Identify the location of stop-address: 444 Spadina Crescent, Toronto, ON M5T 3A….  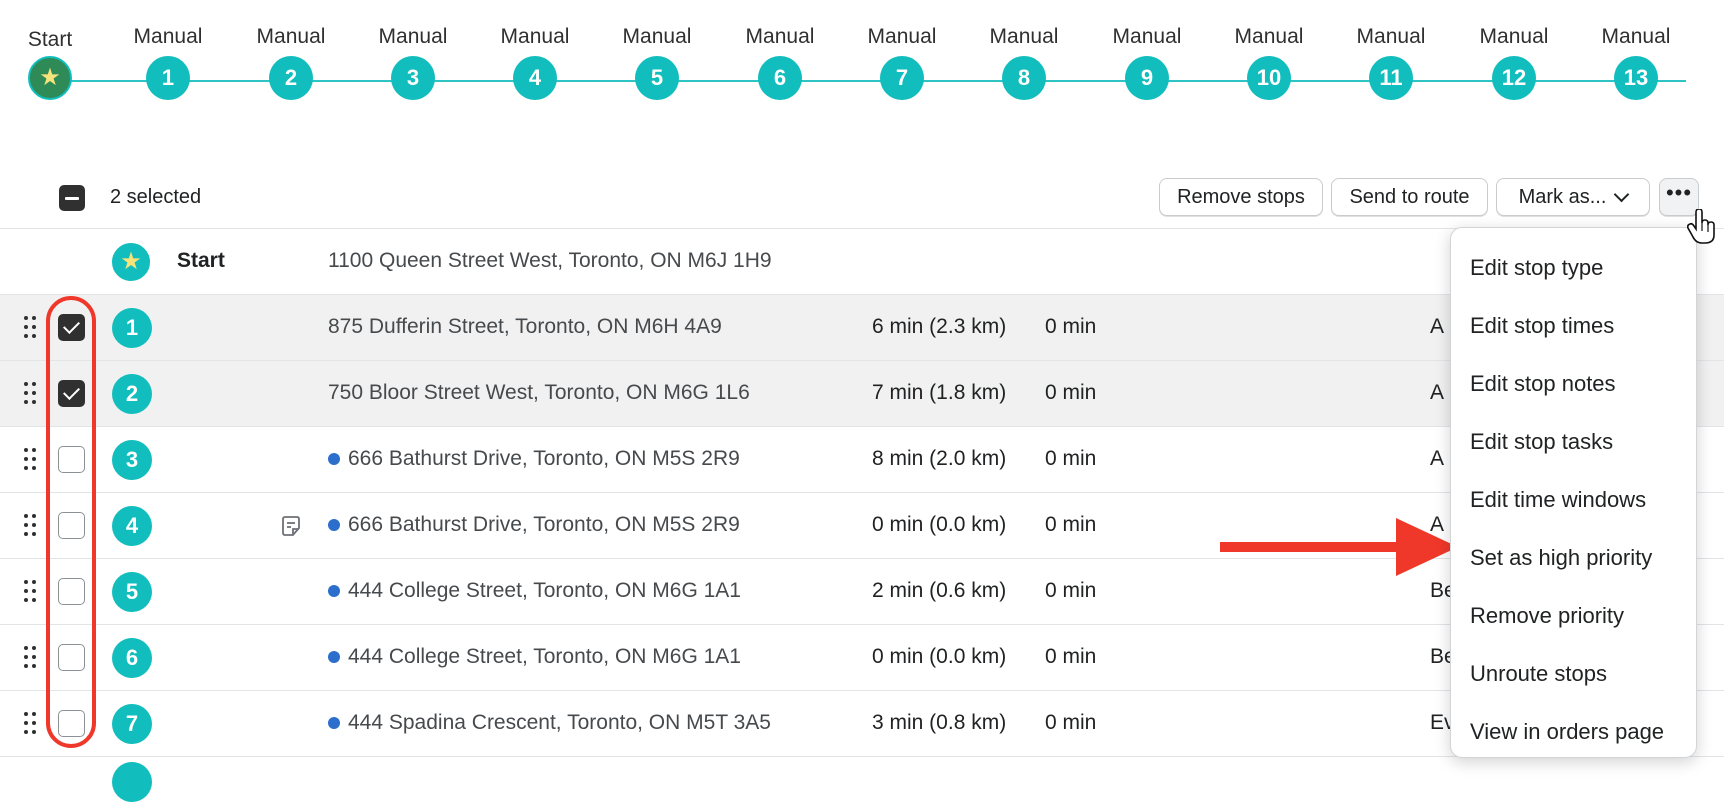
(549, 723).